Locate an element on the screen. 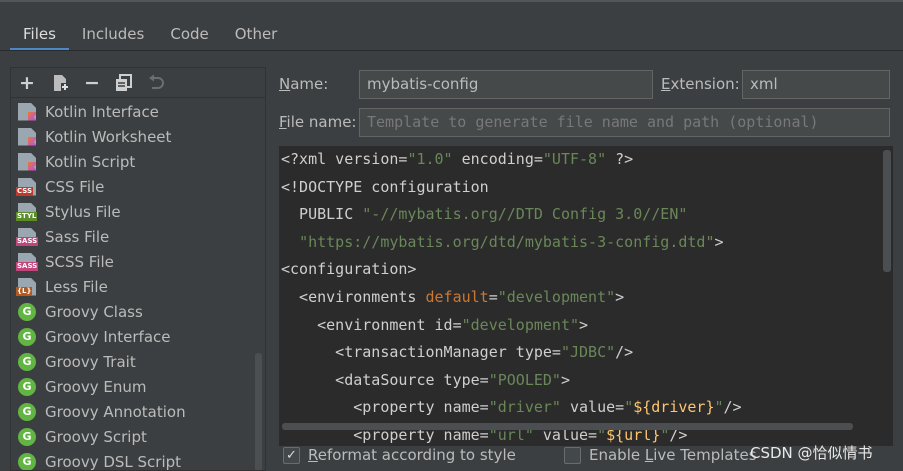 This screenshot has width=903, height=471. filename-label: File name: is located at coordinates (318, 122).